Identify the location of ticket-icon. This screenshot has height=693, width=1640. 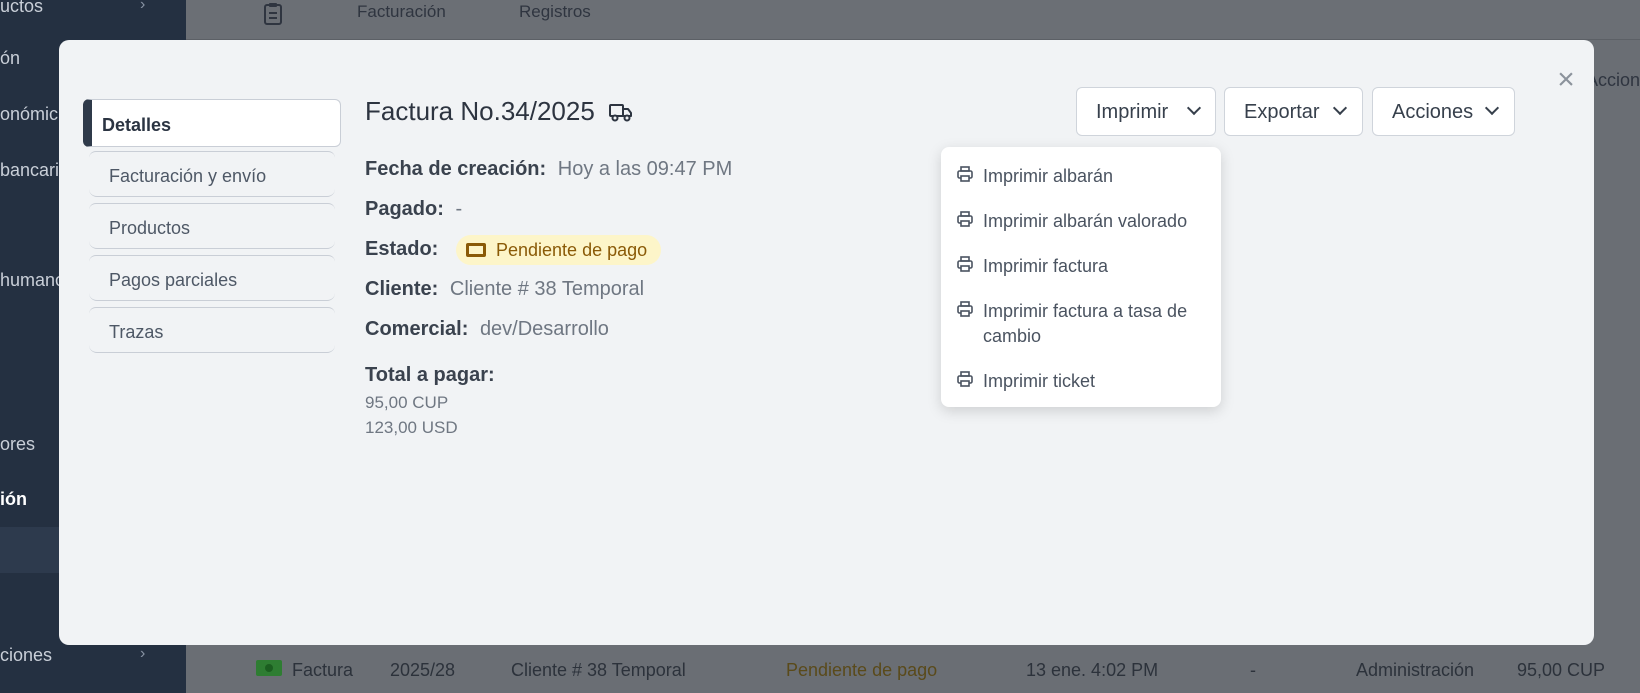
(476, 250).